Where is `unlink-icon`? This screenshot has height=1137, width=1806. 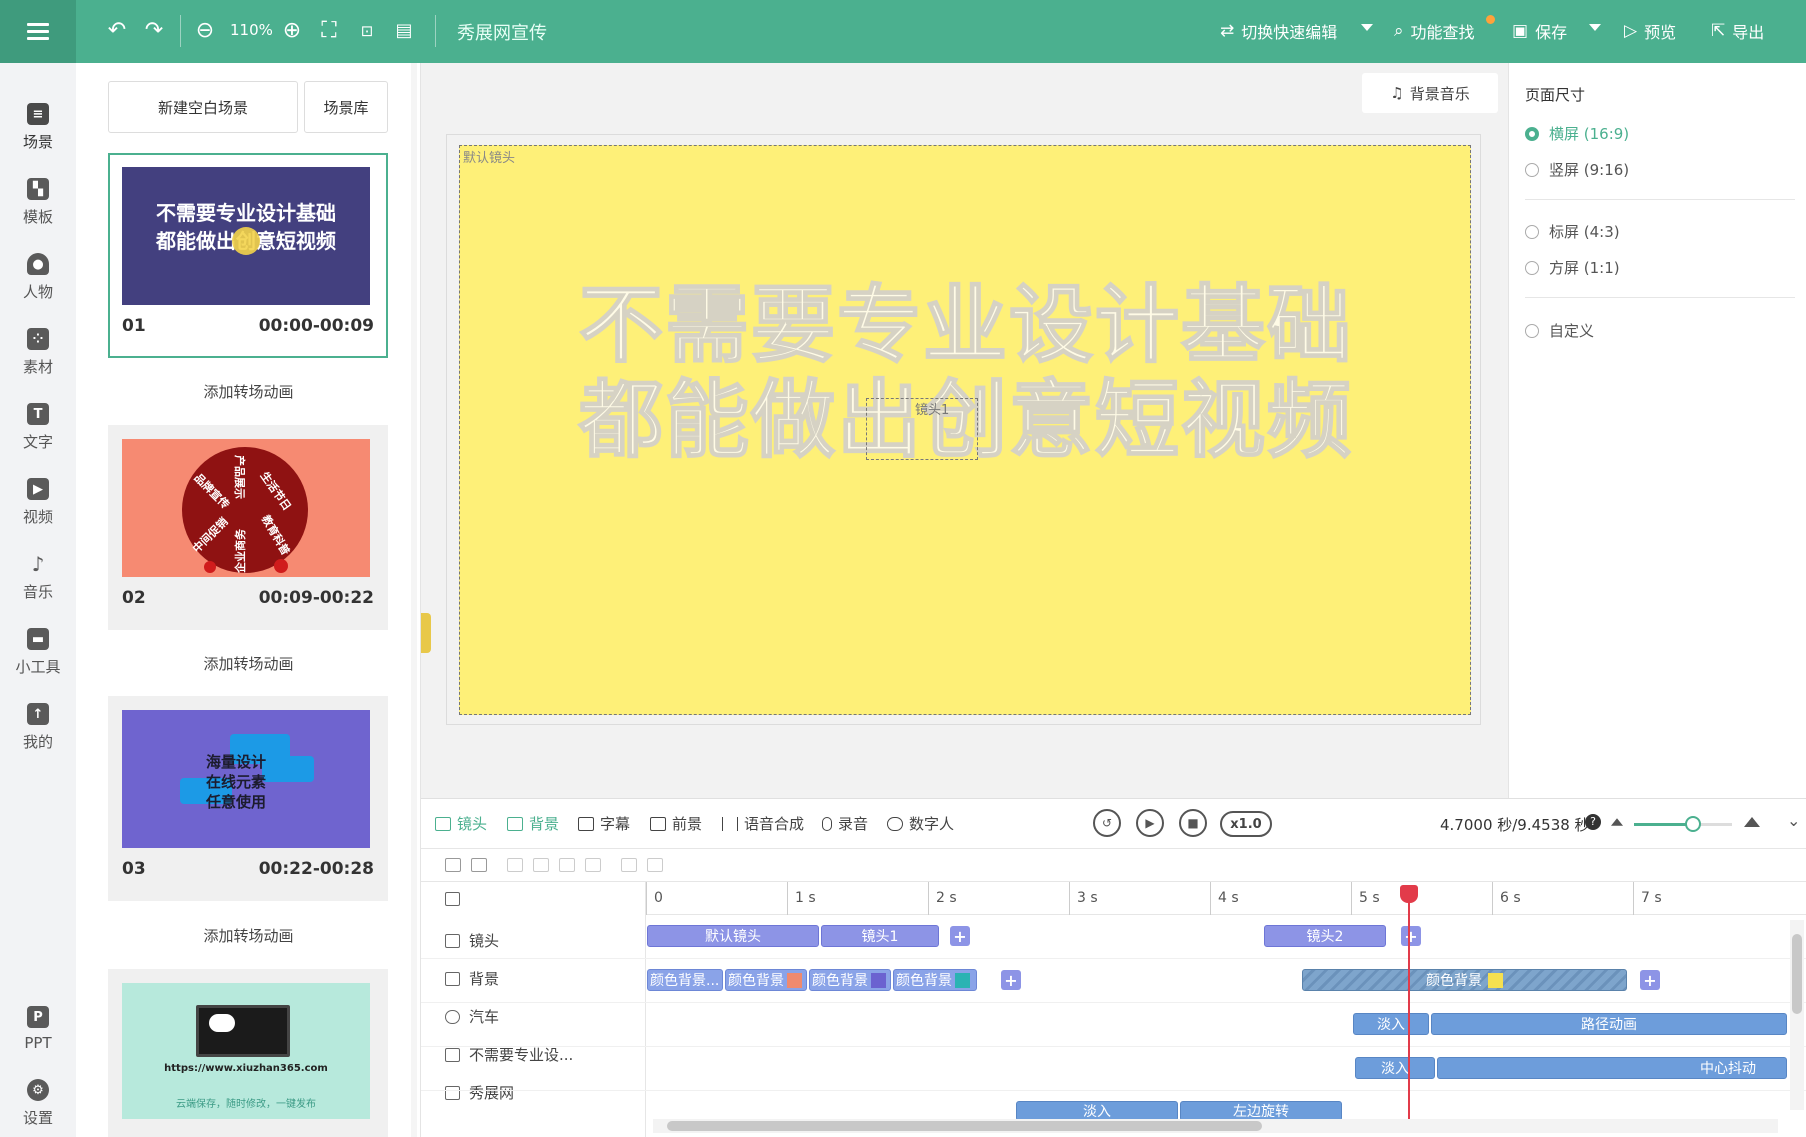
unlink-icon is located at coordinates (655, 865).